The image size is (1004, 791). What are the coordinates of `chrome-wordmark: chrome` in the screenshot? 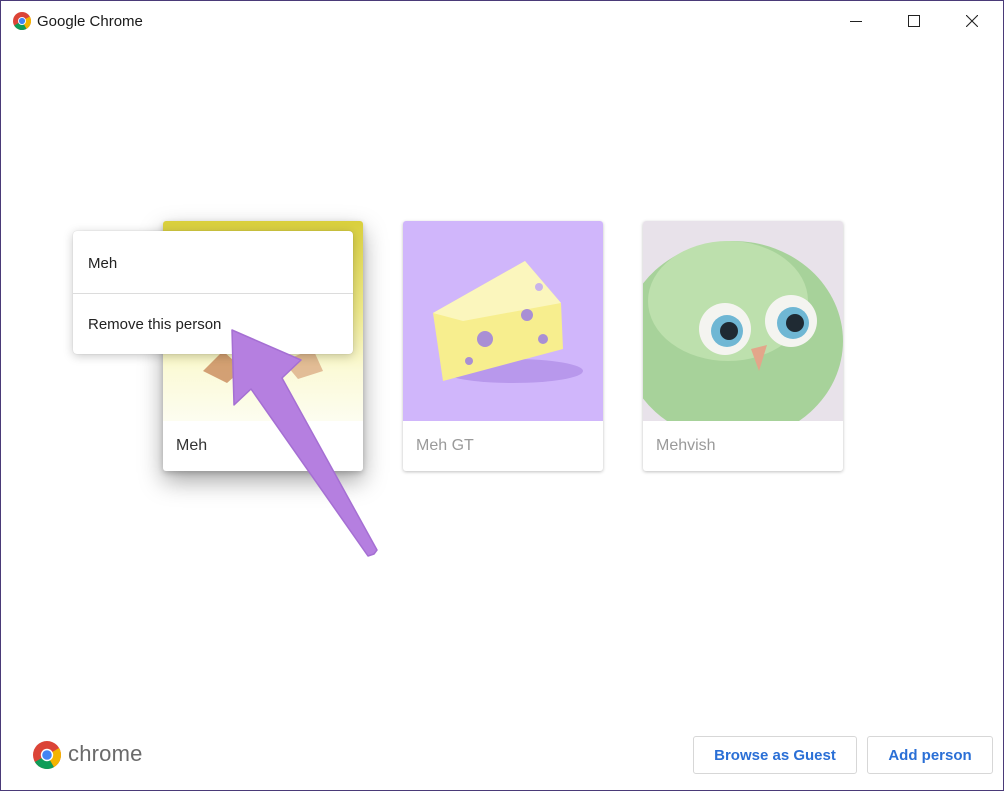 It's located at (105, 753).